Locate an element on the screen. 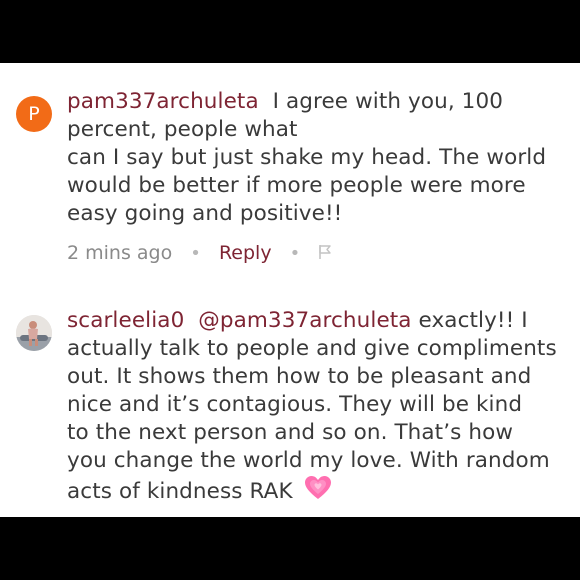 This screenshot has height=580, width=580. bottom-black-bar is located at coordinates (290, 548).